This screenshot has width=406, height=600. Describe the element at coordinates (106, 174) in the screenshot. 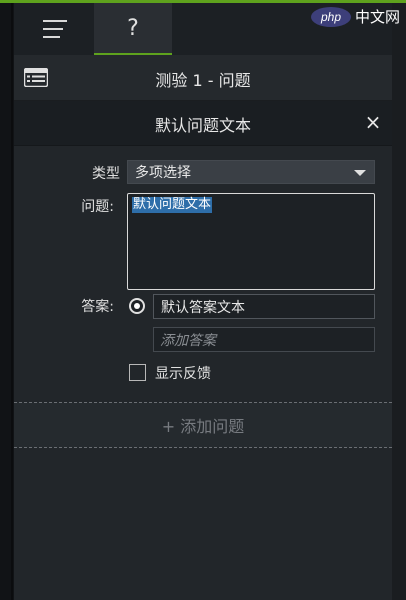

I see `type-label: 类型` at that location.